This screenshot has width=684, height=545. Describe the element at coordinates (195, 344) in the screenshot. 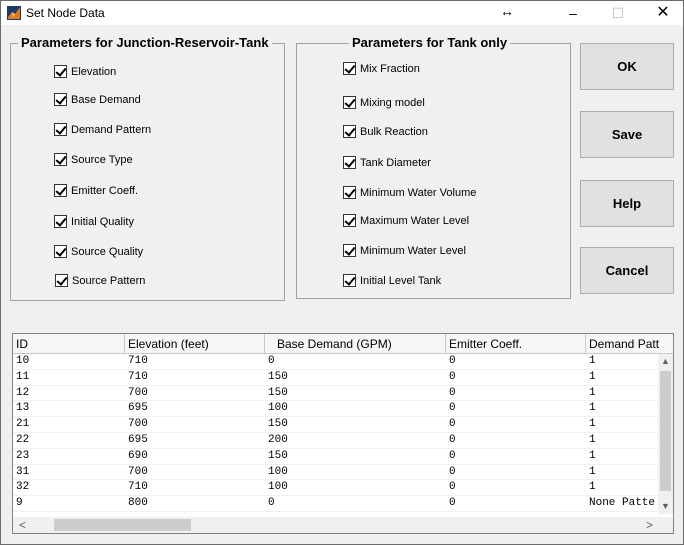

I see `column-header-elevation: Elevation (feet)` at that location.